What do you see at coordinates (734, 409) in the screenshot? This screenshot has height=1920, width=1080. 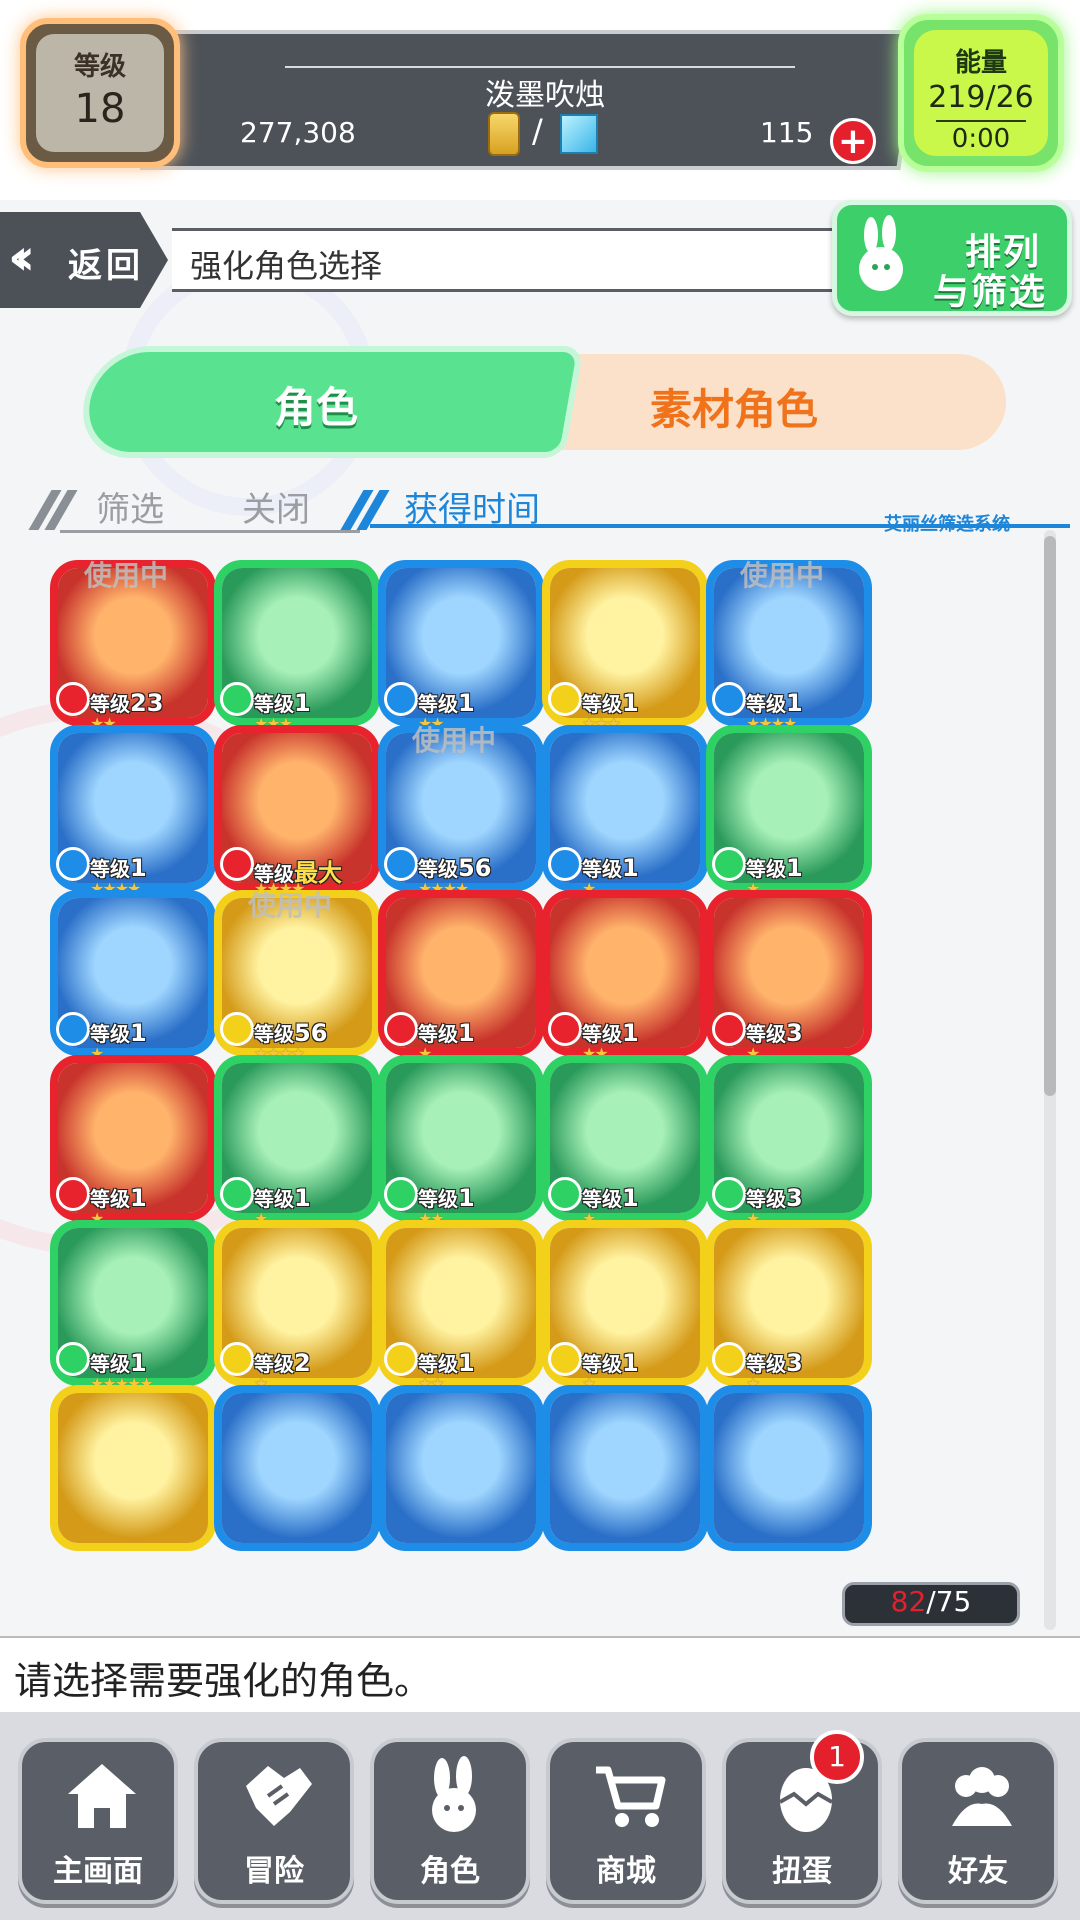 I see `tab-material-label: 素材角色` at bounding box center [734, 409].